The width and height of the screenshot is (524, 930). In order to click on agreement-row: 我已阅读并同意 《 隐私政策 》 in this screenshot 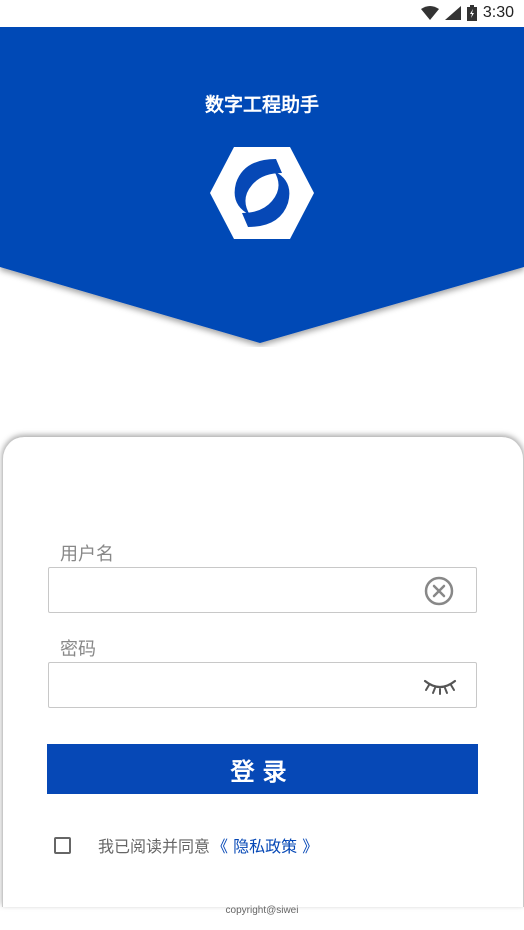, I will do `click(186, 845)`.